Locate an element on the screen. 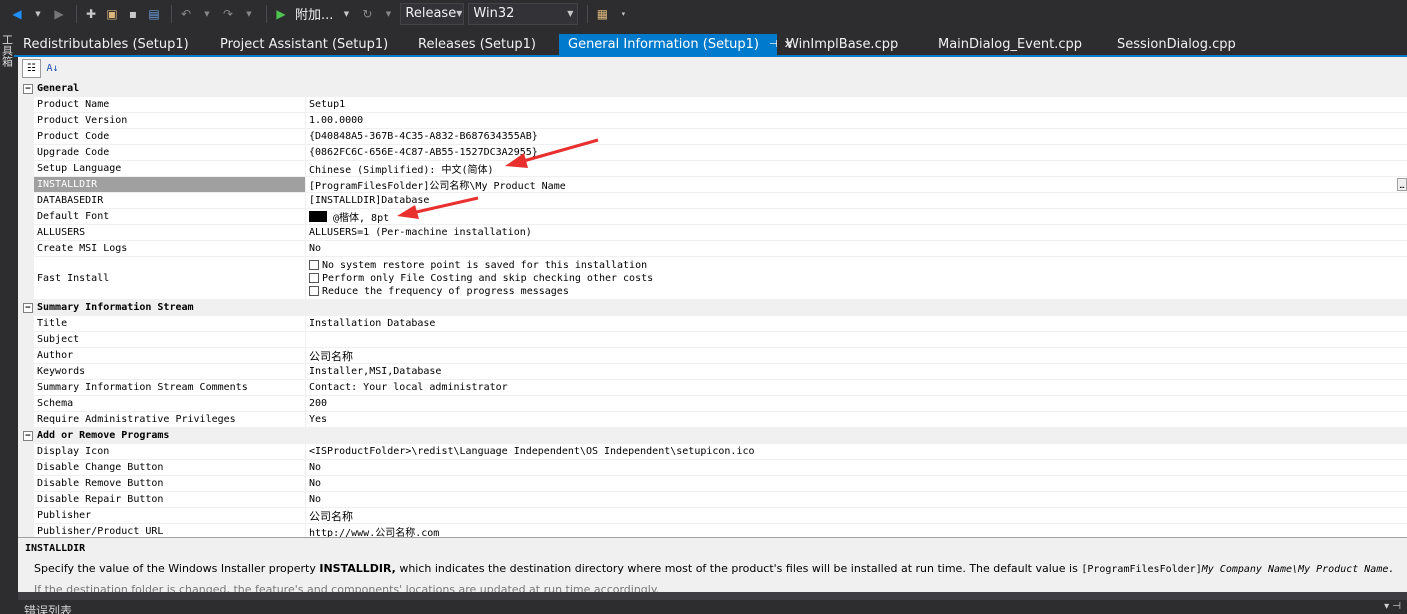 The height and width of the screenshot is (614, 1407). panel-pin-icon: ▾ ⊣ is located at coordinates (1392, 606).